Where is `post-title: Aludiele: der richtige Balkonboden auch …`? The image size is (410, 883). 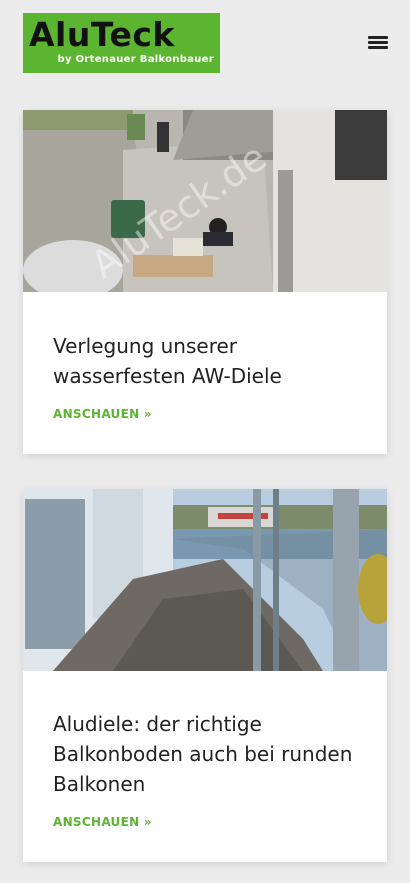
post-title: Aludiele: der richtige Balkonboden auch … is located at coordinates (208, 754).